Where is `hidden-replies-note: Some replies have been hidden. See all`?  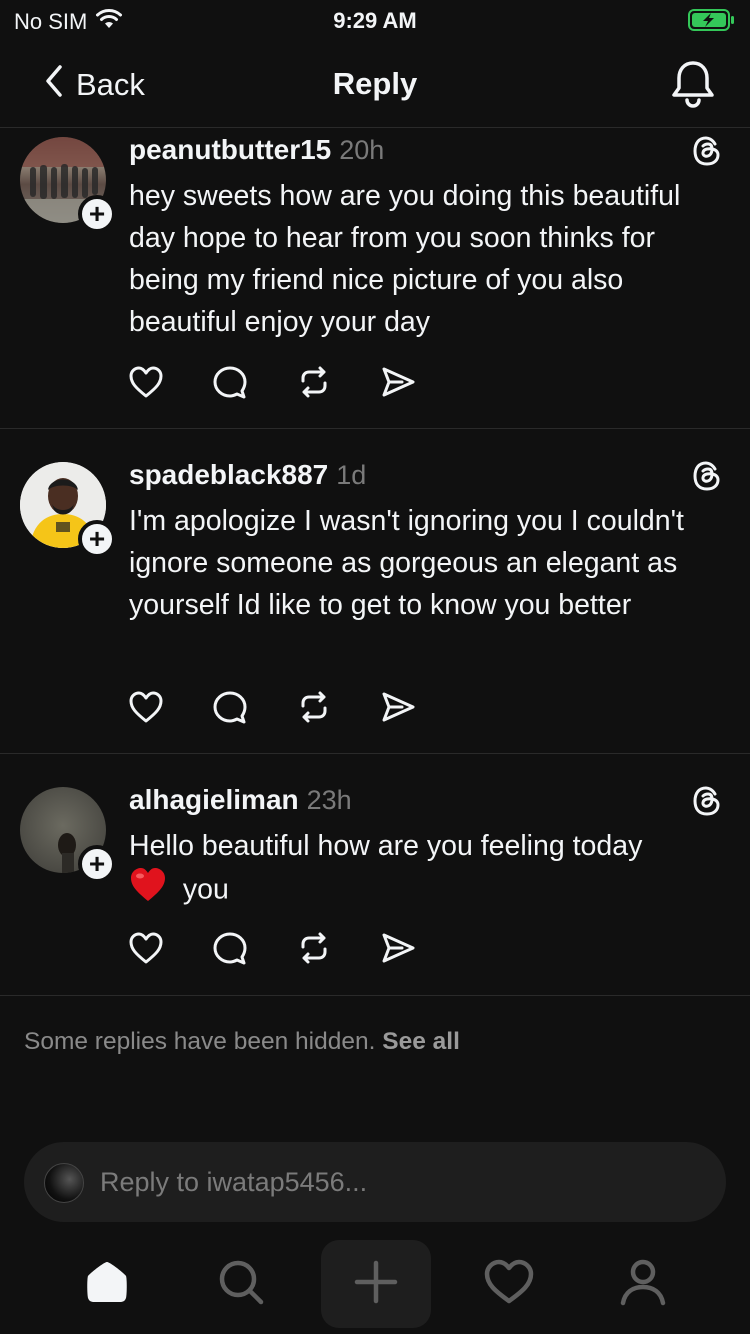
hidden-replies-note: Some replies have been hidden. See all is located at coordinates (242, 1042).